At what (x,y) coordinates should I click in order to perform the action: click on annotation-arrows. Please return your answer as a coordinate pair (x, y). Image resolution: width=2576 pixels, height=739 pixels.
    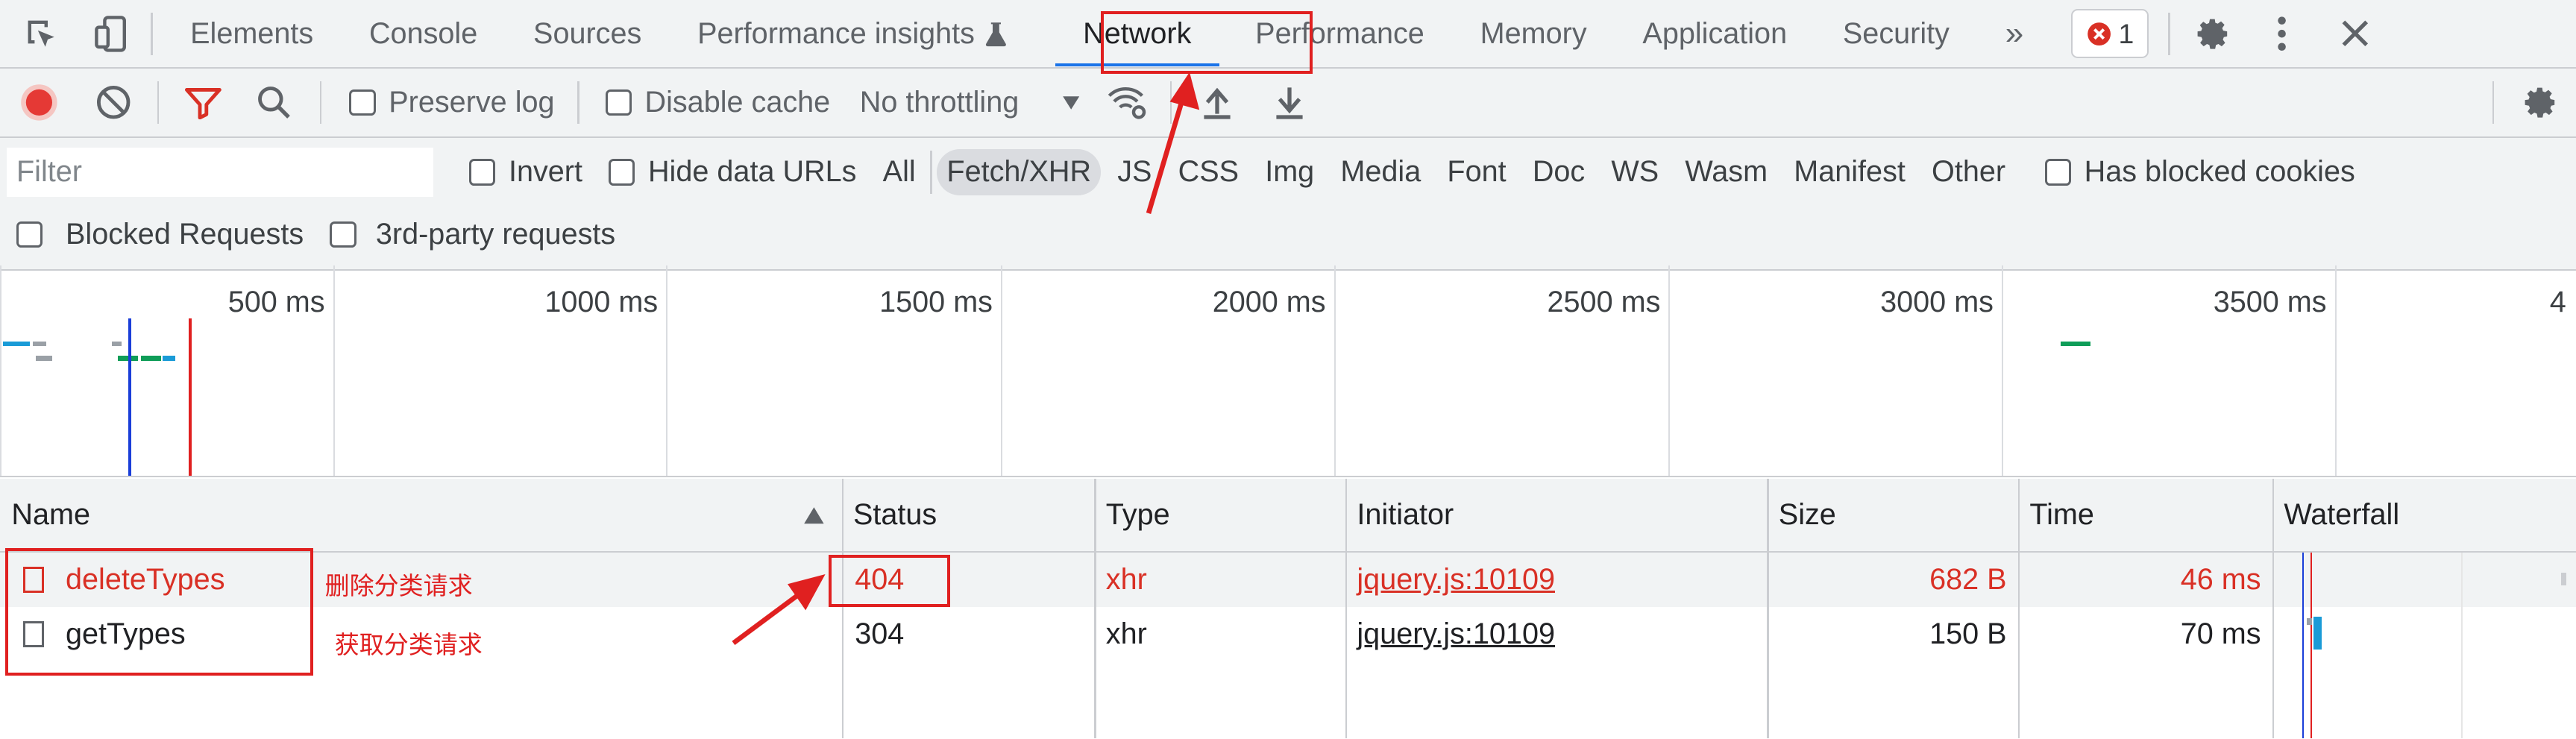
    Looking at the image, I should click on (966, 359).